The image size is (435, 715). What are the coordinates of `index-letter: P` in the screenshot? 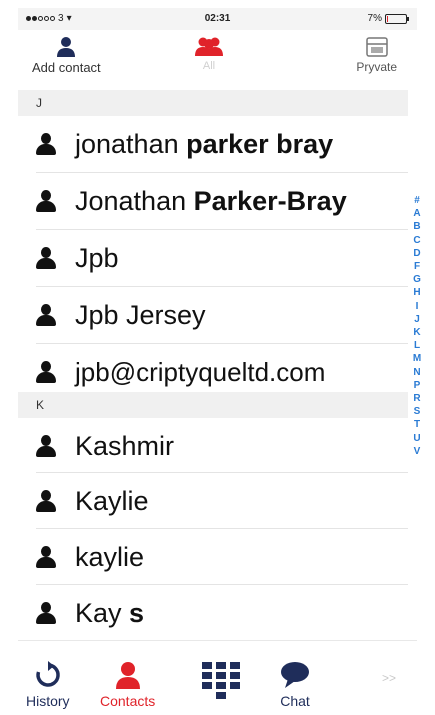 It's located at (417, 385).